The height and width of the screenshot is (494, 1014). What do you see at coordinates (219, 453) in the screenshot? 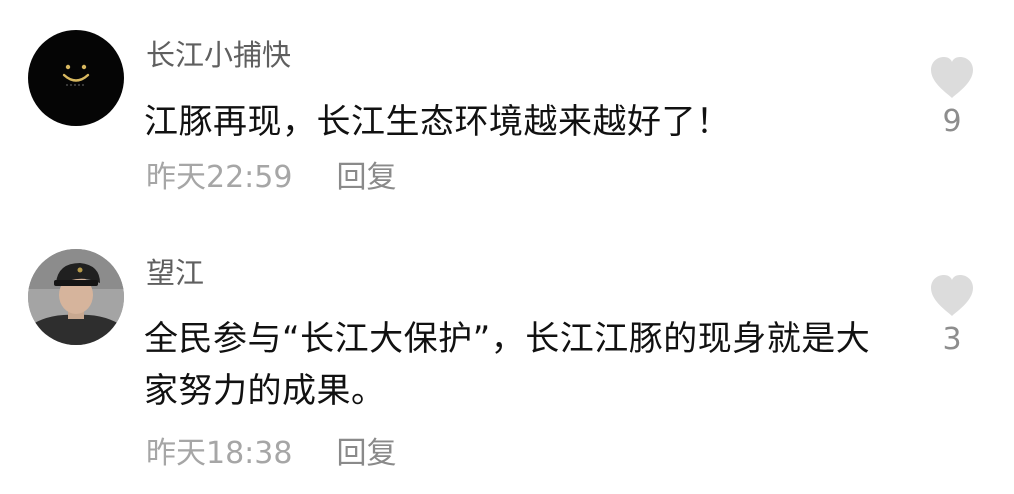
I see `timestamp: 昨天18:38` at bounding box center [219, 453].